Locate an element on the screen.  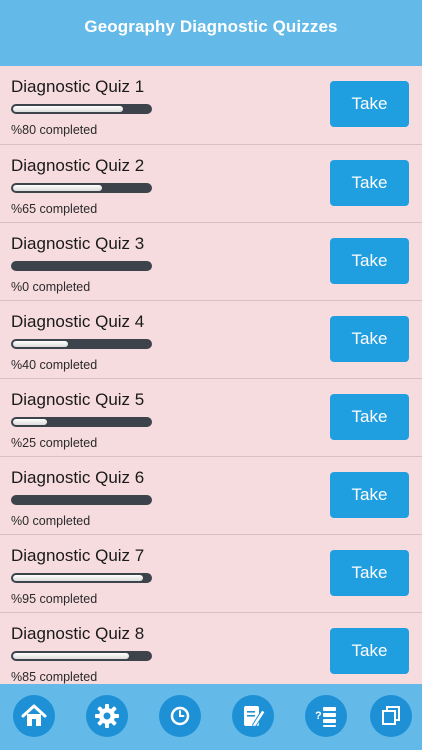
quiz-name: Diagnostic Quiz 6 is located at coordinates (78, 477).